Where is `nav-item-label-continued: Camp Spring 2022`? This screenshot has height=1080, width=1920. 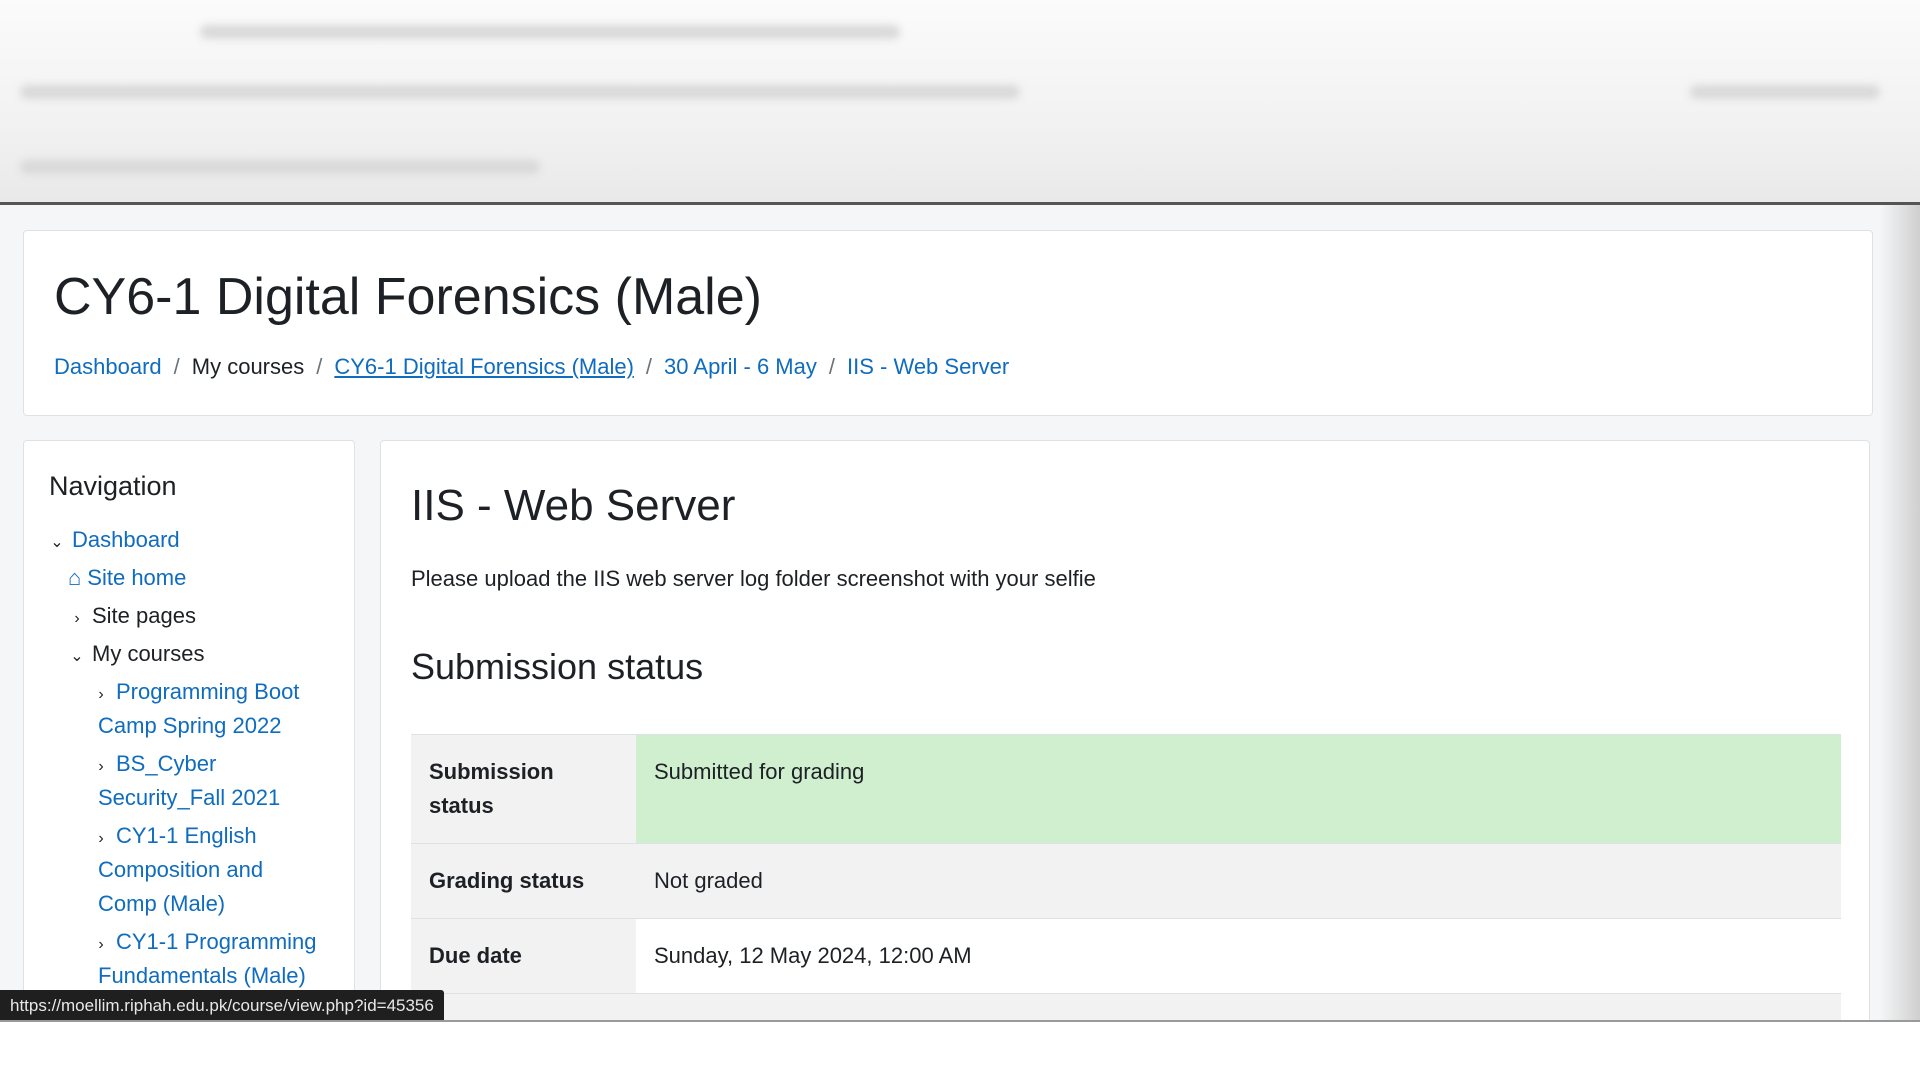
nav-item-label-continued: Camp Spring 2022 is located at coordinates (189, 726).